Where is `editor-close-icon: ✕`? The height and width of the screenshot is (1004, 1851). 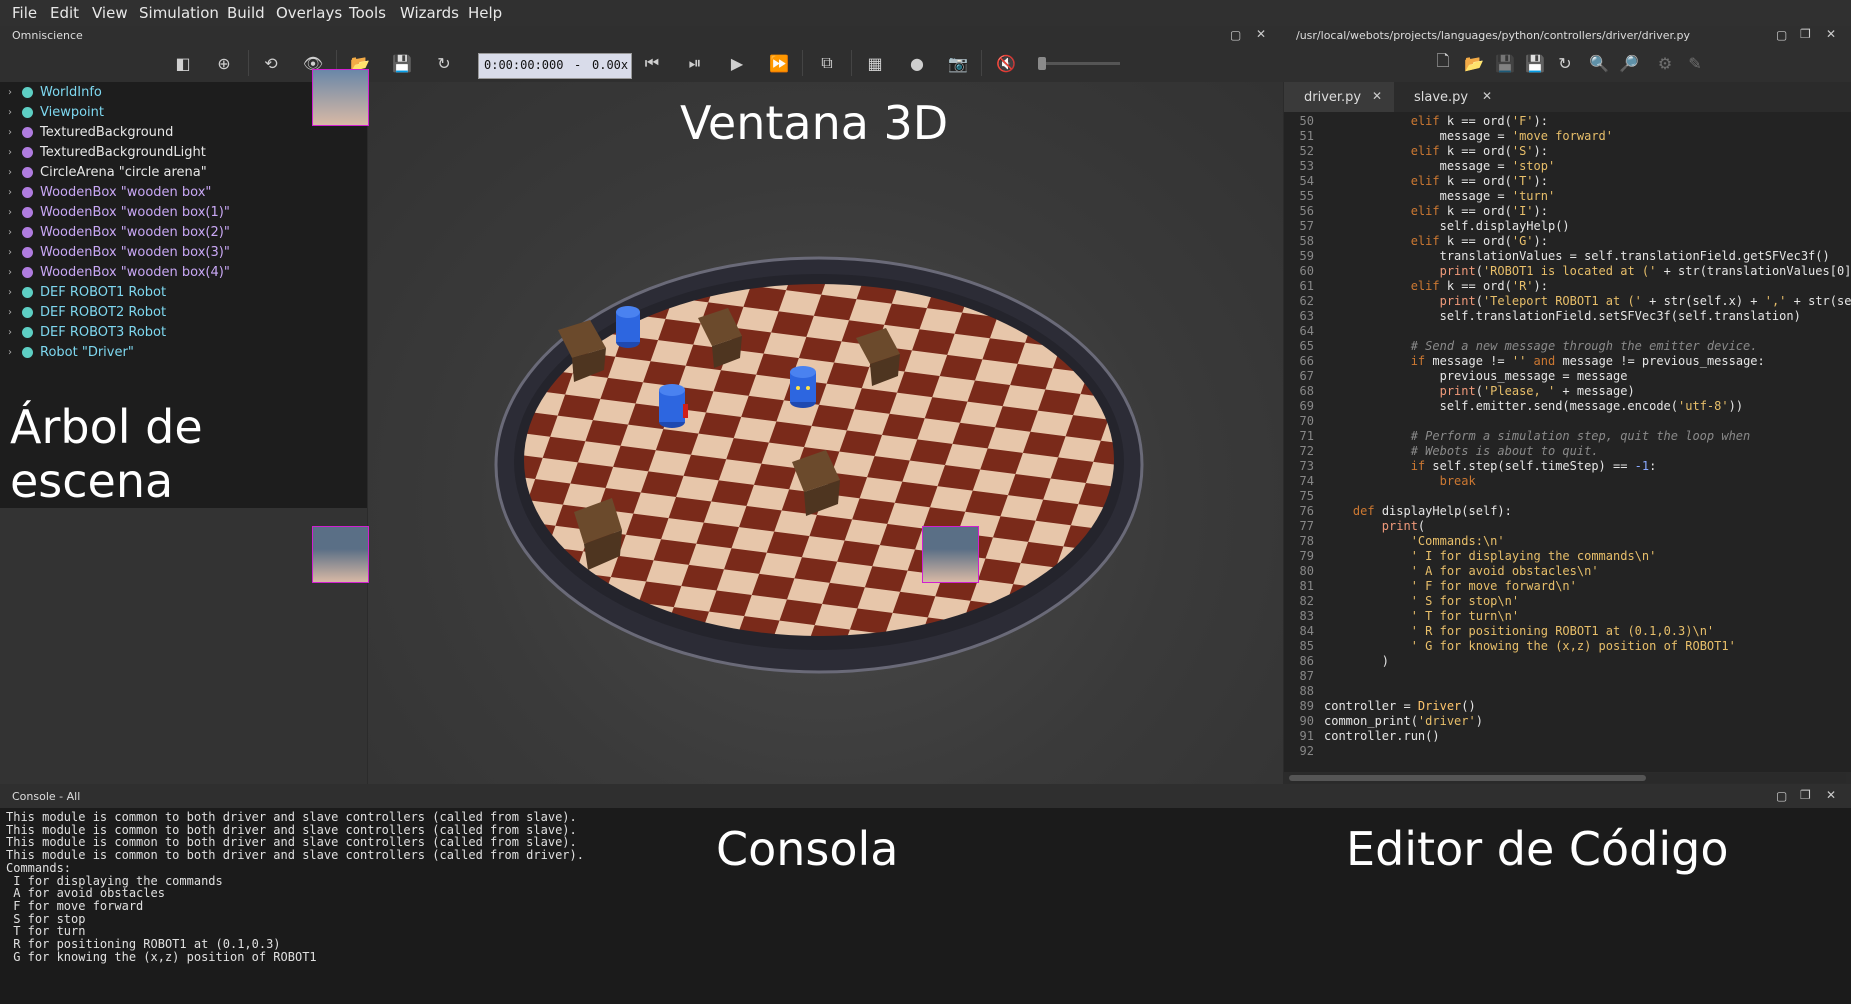
editor-close-icon: ✕ is located at coordinates (1831, 34).